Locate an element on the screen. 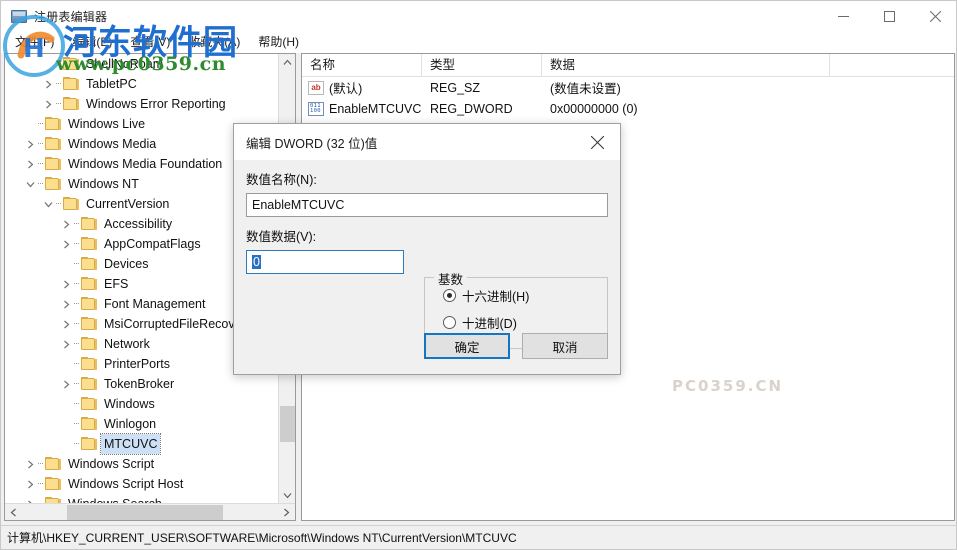 The height and width of the screenshot is (550, 957). menu-file: 文件(F) is located at coordinates (34, 42).